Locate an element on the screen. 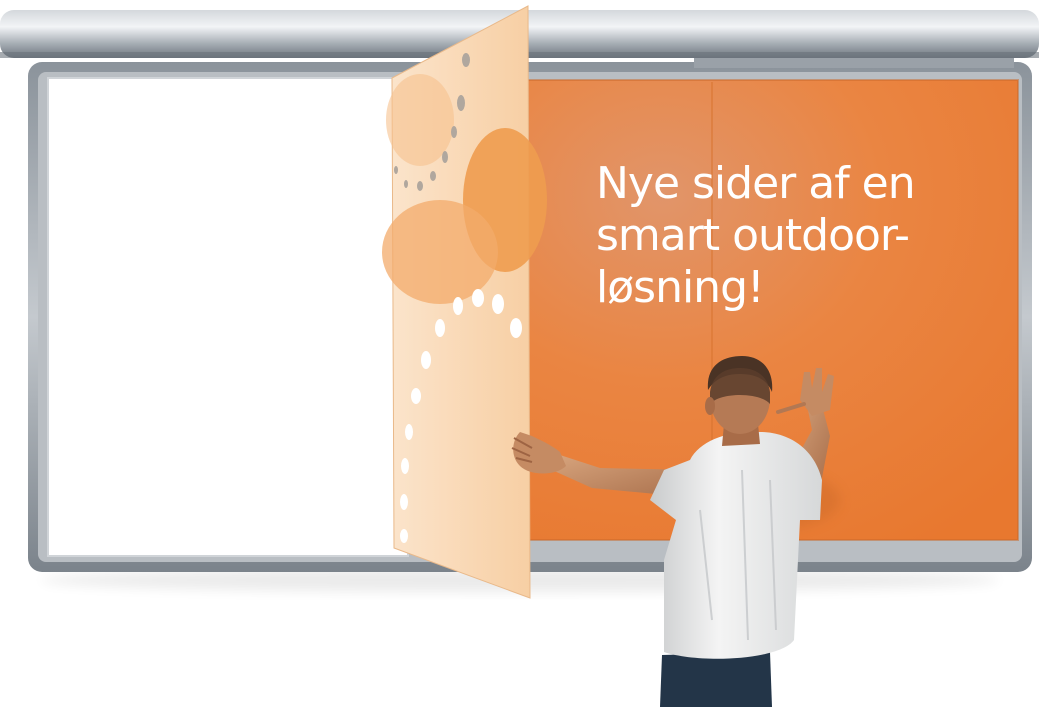 The width and height of the screenshot is (1039, 707). headline-line-1: Nye sider af en is located at coordinates (756, 183).